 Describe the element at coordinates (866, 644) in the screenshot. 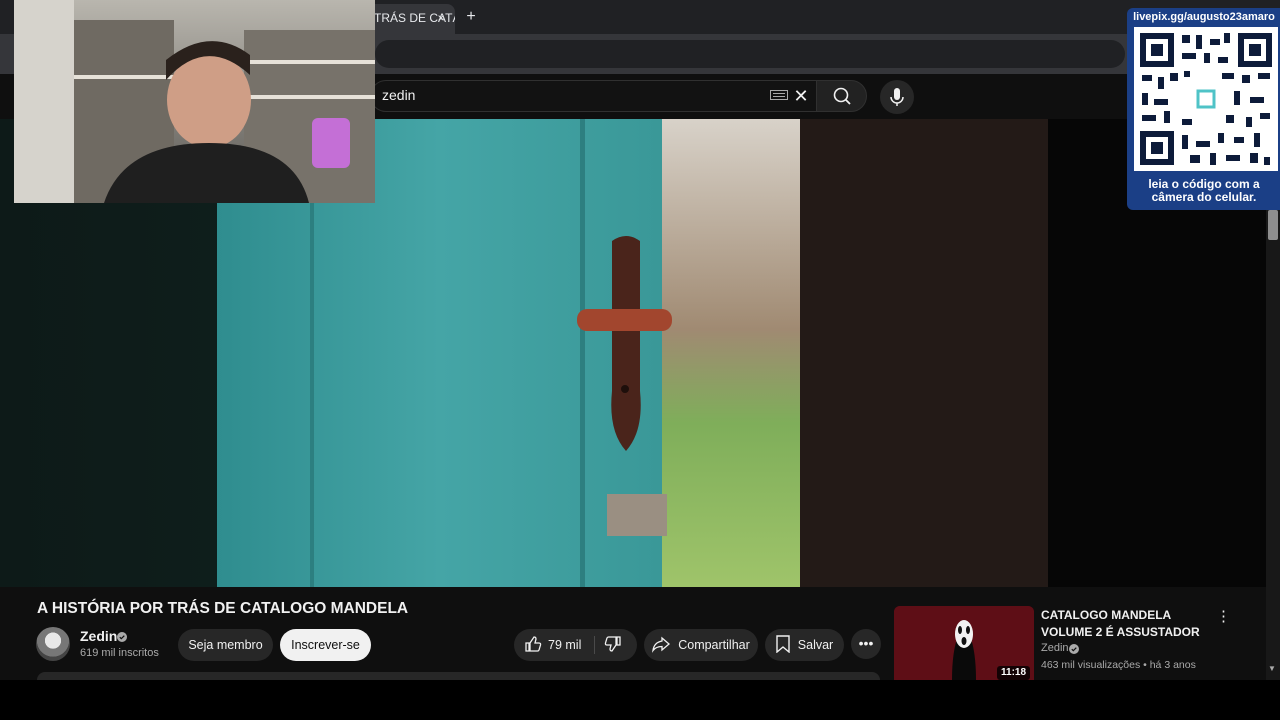

I see `more-actions-button: •••` at that location.